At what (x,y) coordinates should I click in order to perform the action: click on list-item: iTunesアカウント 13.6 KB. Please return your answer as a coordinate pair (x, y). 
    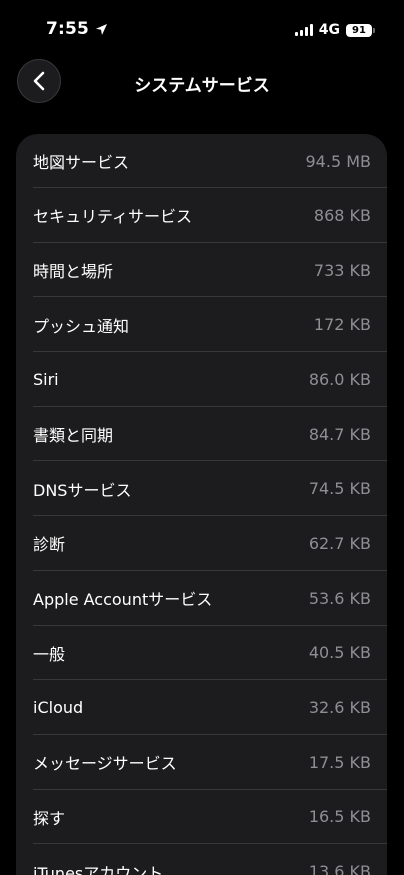
    Looking at the image, I should click on (201, 859).